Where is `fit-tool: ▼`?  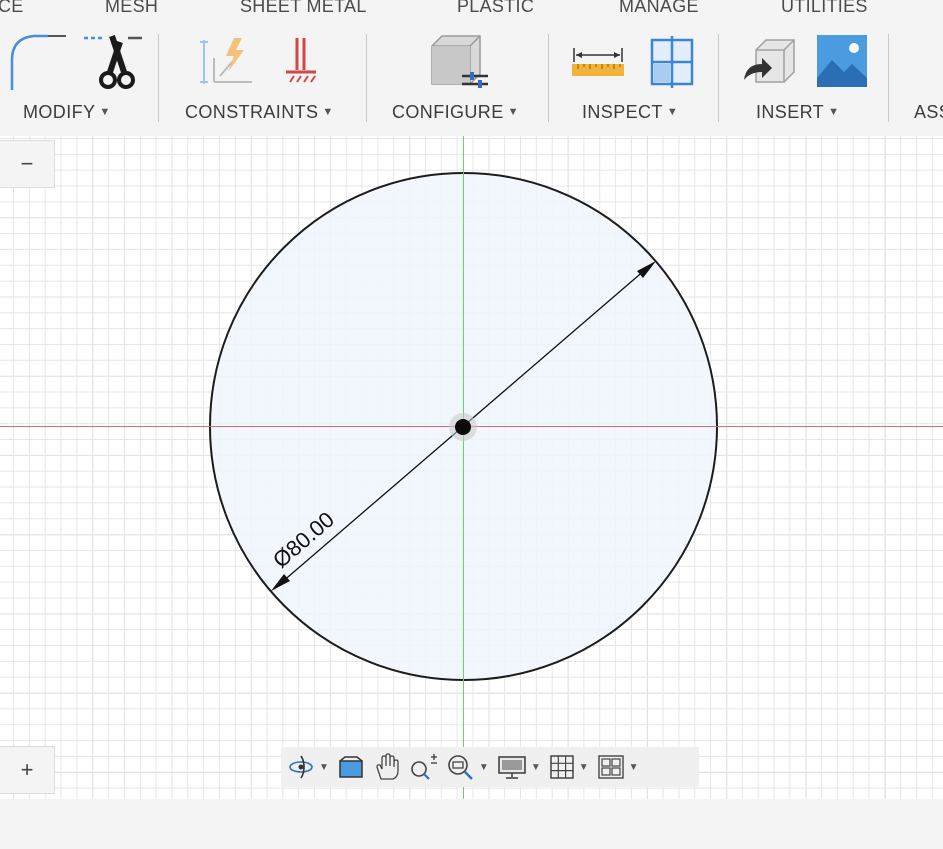
fit-tool: ▼ is located at coordinates (468, 767).